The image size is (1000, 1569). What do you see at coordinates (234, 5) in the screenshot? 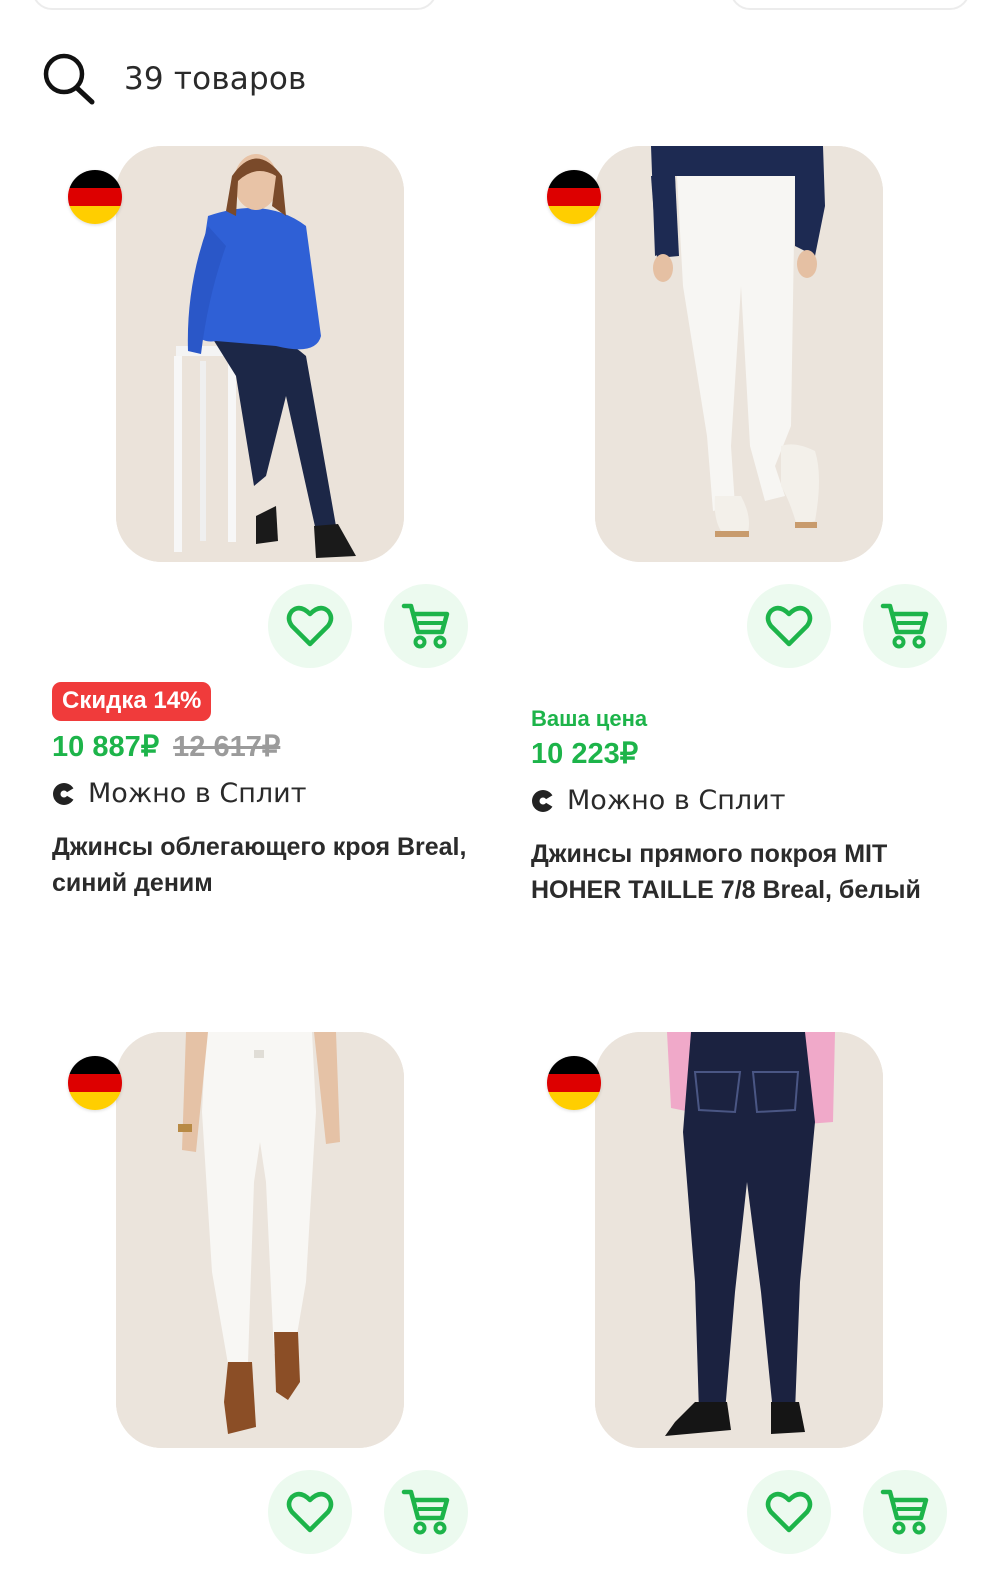
I see `filter-chip-left` at bounding box center [234, 5].